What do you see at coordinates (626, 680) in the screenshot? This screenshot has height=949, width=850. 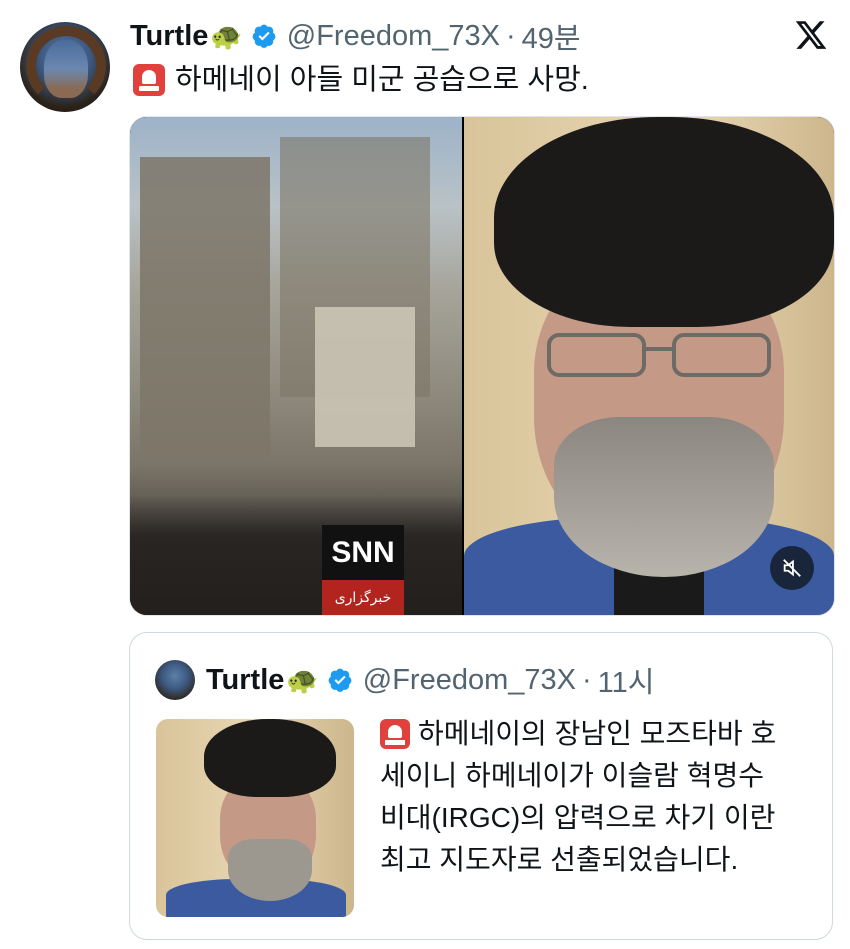 I see `quoted-tweet-timestamp: 11시` at bounding box center [626, 680].